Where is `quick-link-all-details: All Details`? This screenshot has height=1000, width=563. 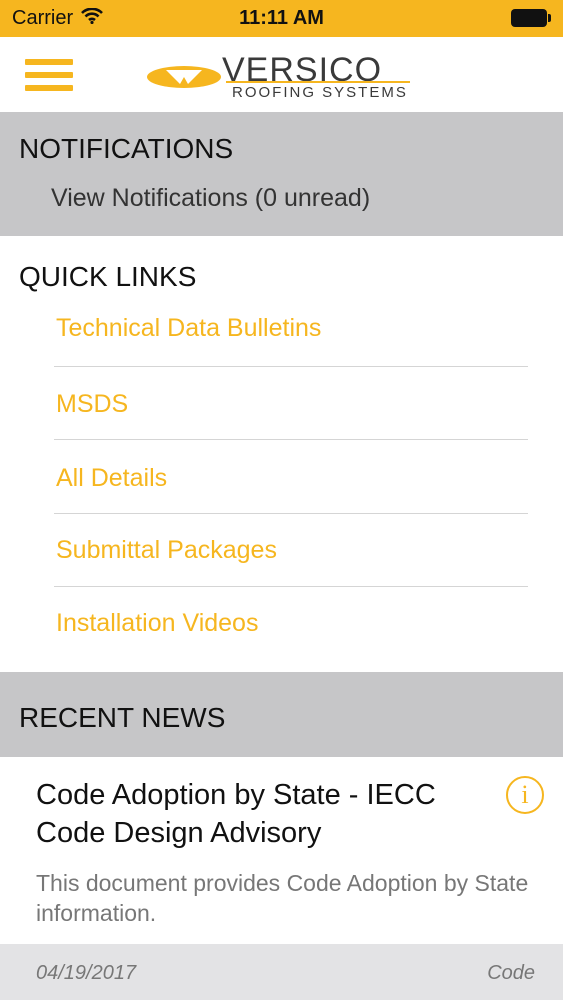
quick-link-all-details: All Details is located at coordinates (291, 496).